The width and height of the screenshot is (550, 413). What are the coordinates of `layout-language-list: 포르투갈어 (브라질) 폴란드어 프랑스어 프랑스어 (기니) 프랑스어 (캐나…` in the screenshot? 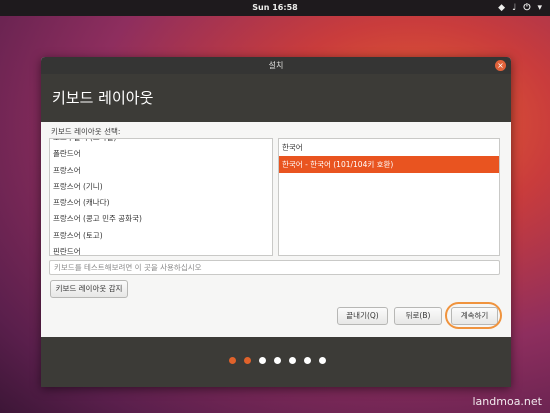 It's located at (161, 197).